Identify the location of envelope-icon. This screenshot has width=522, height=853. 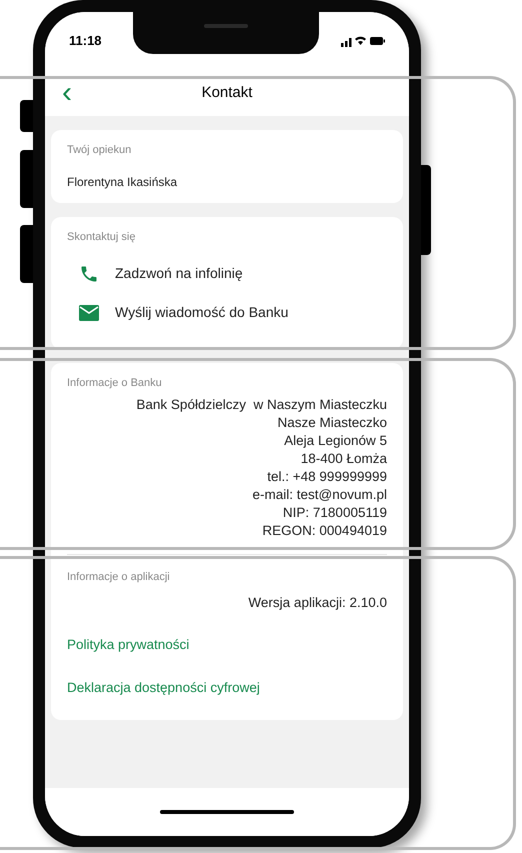
(89, 312).